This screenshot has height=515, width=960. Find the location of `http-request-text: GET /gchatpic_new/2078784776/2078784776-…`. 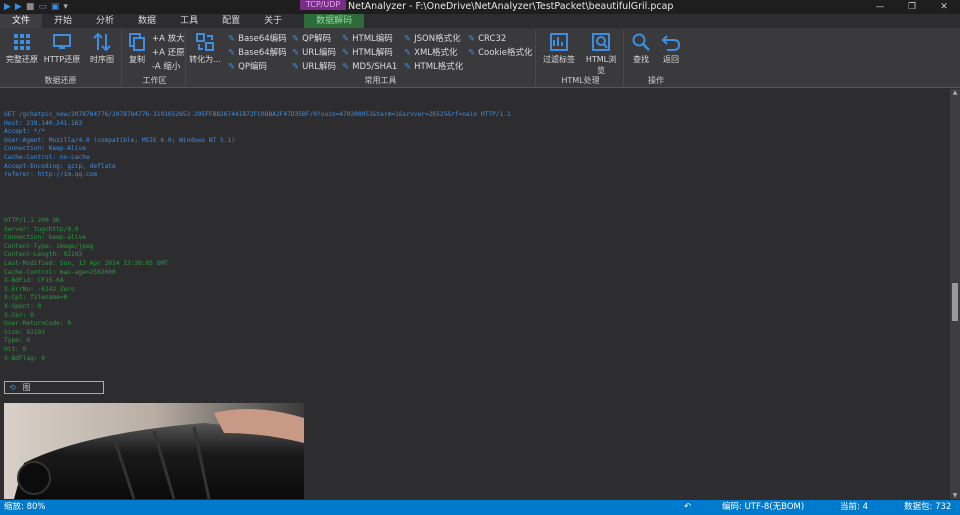

http-request-text: GET /gchatpic_new/2078784776/2078784776-… is located at coordinates (257, 145).